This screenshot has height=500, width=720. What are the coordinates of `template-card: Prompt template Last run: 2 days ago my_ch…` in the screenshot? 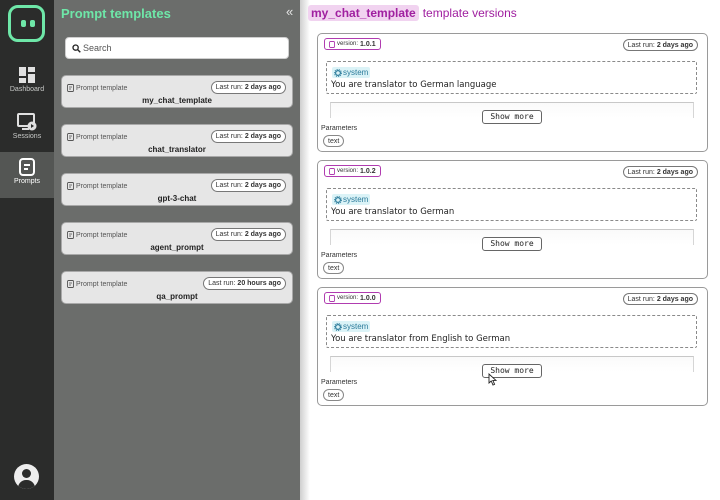 It's located at (177, 91).